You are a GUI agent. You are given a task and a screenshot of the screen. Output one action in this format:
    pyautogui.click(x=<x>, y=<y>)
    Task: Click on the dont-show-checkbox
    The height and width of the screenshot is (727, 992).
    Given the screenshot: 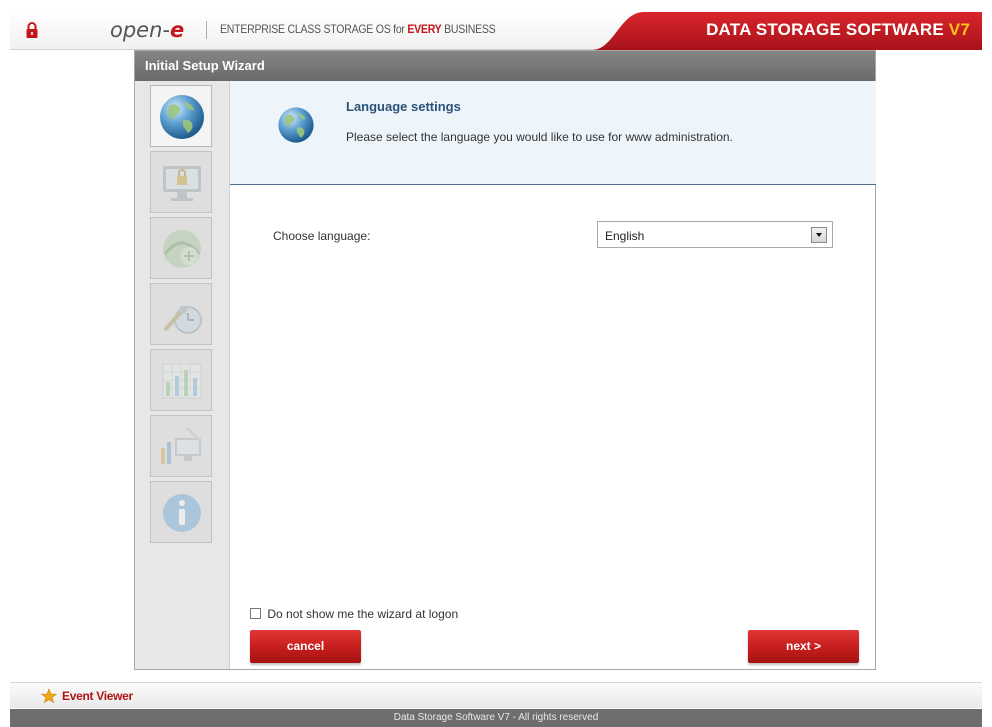 What is the action you would take?
    pyautogui.click(x=255, y=613)
    